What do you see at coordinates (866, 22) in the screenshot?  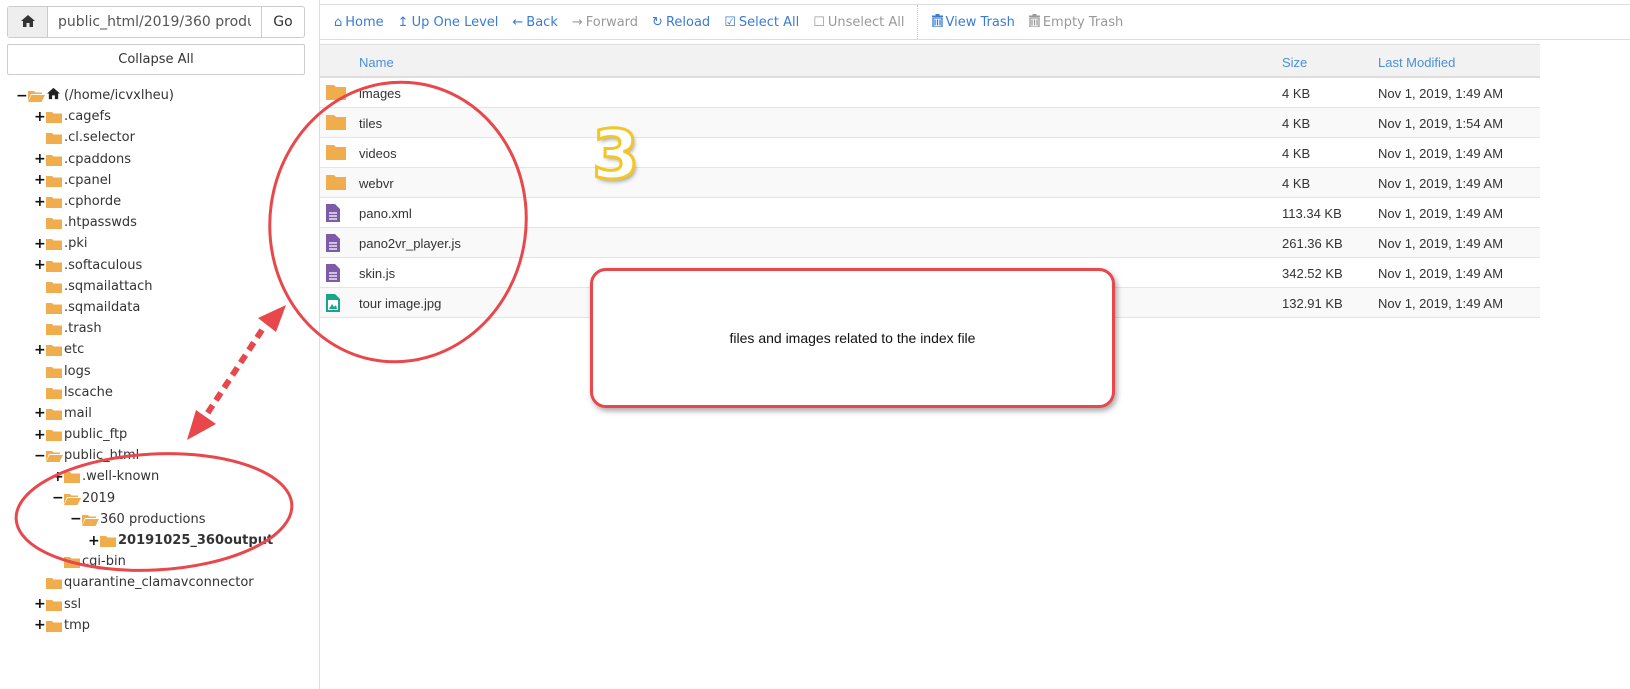 I see `toolbar-button-label: Unselect All` at bounding box center [866, 22].